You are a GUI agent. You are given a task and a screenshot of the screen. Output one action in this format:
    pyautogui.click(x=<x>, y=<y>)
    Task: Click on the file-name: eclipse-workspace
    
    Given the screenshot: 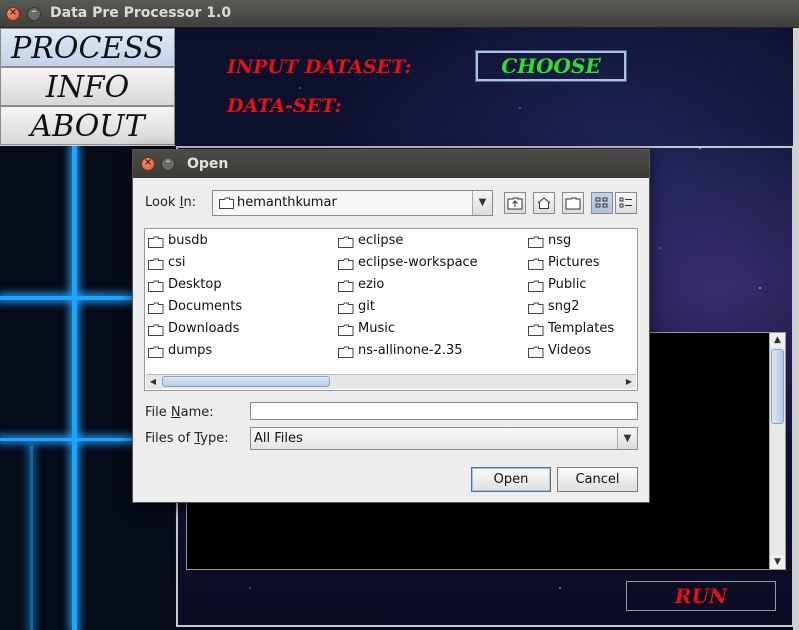 What is the action you would take?
    pyautogui.click(x=418, y=262)
    